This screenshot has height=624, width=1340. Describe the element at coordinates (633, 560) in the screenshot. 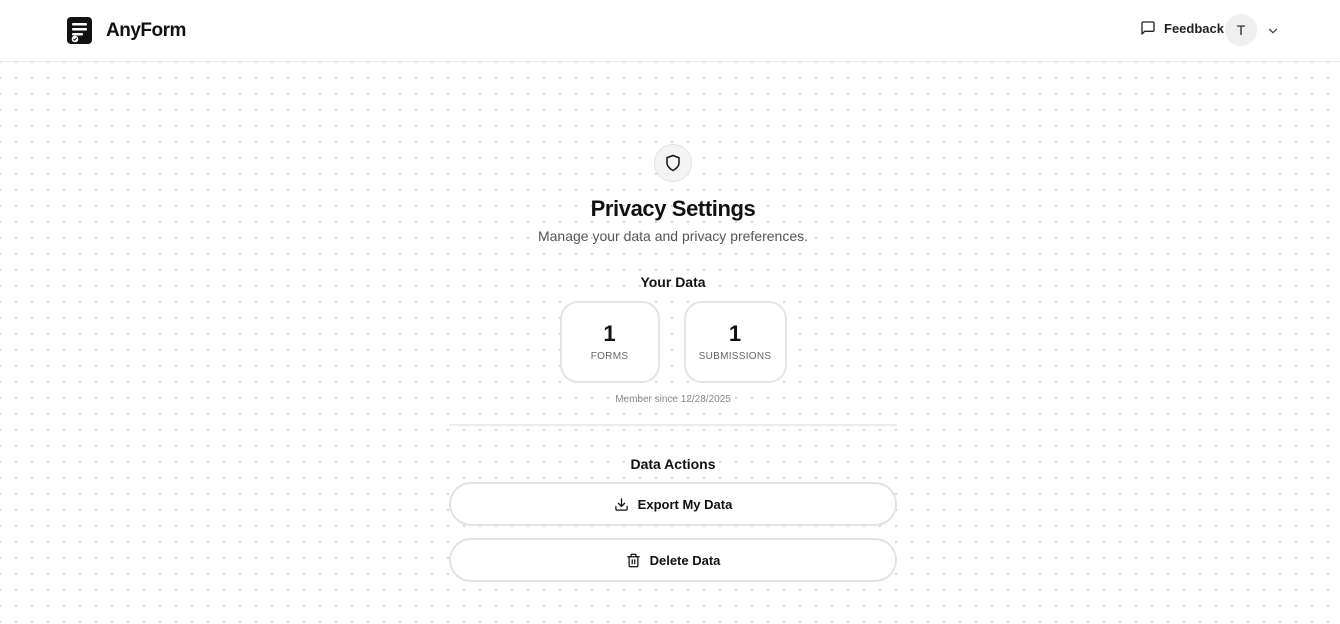

I see `trash-icon` at that location.